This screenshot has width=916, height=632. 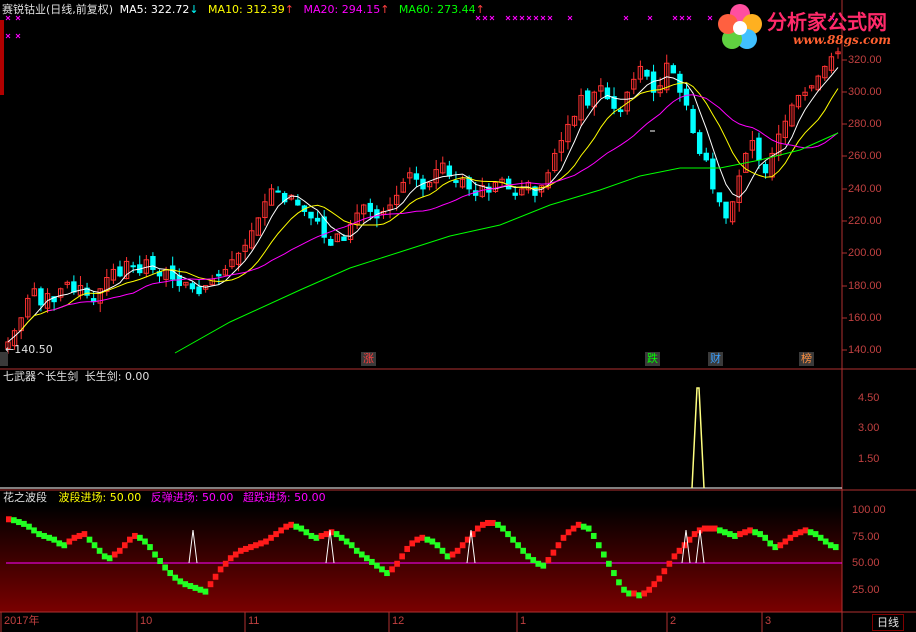 I want to click on y-axis-tick-label: 1.50, so click(x=869, y=459).